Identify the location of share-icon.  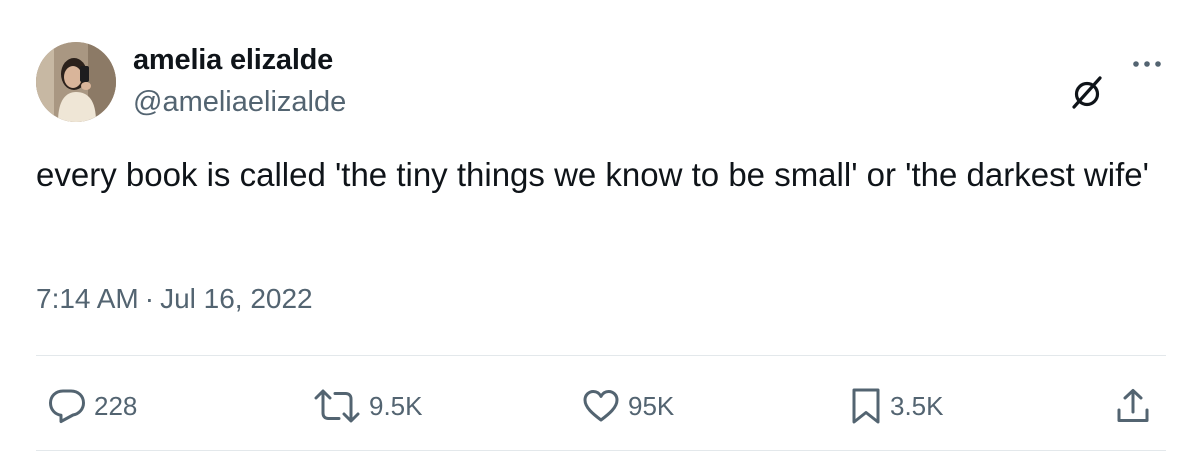
(1133, 405).